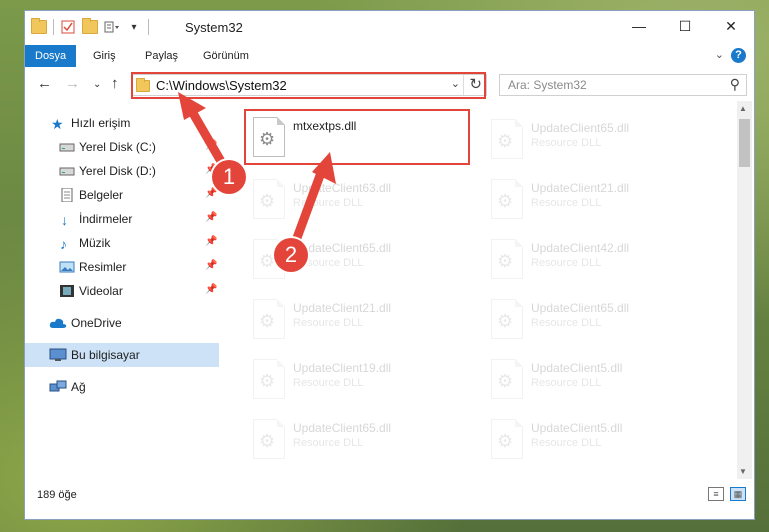  Describe the element at coordinates (122, 355) in the screenshot. I see `sidebar-item-this-pc: Bu bilgisayar` at that location.